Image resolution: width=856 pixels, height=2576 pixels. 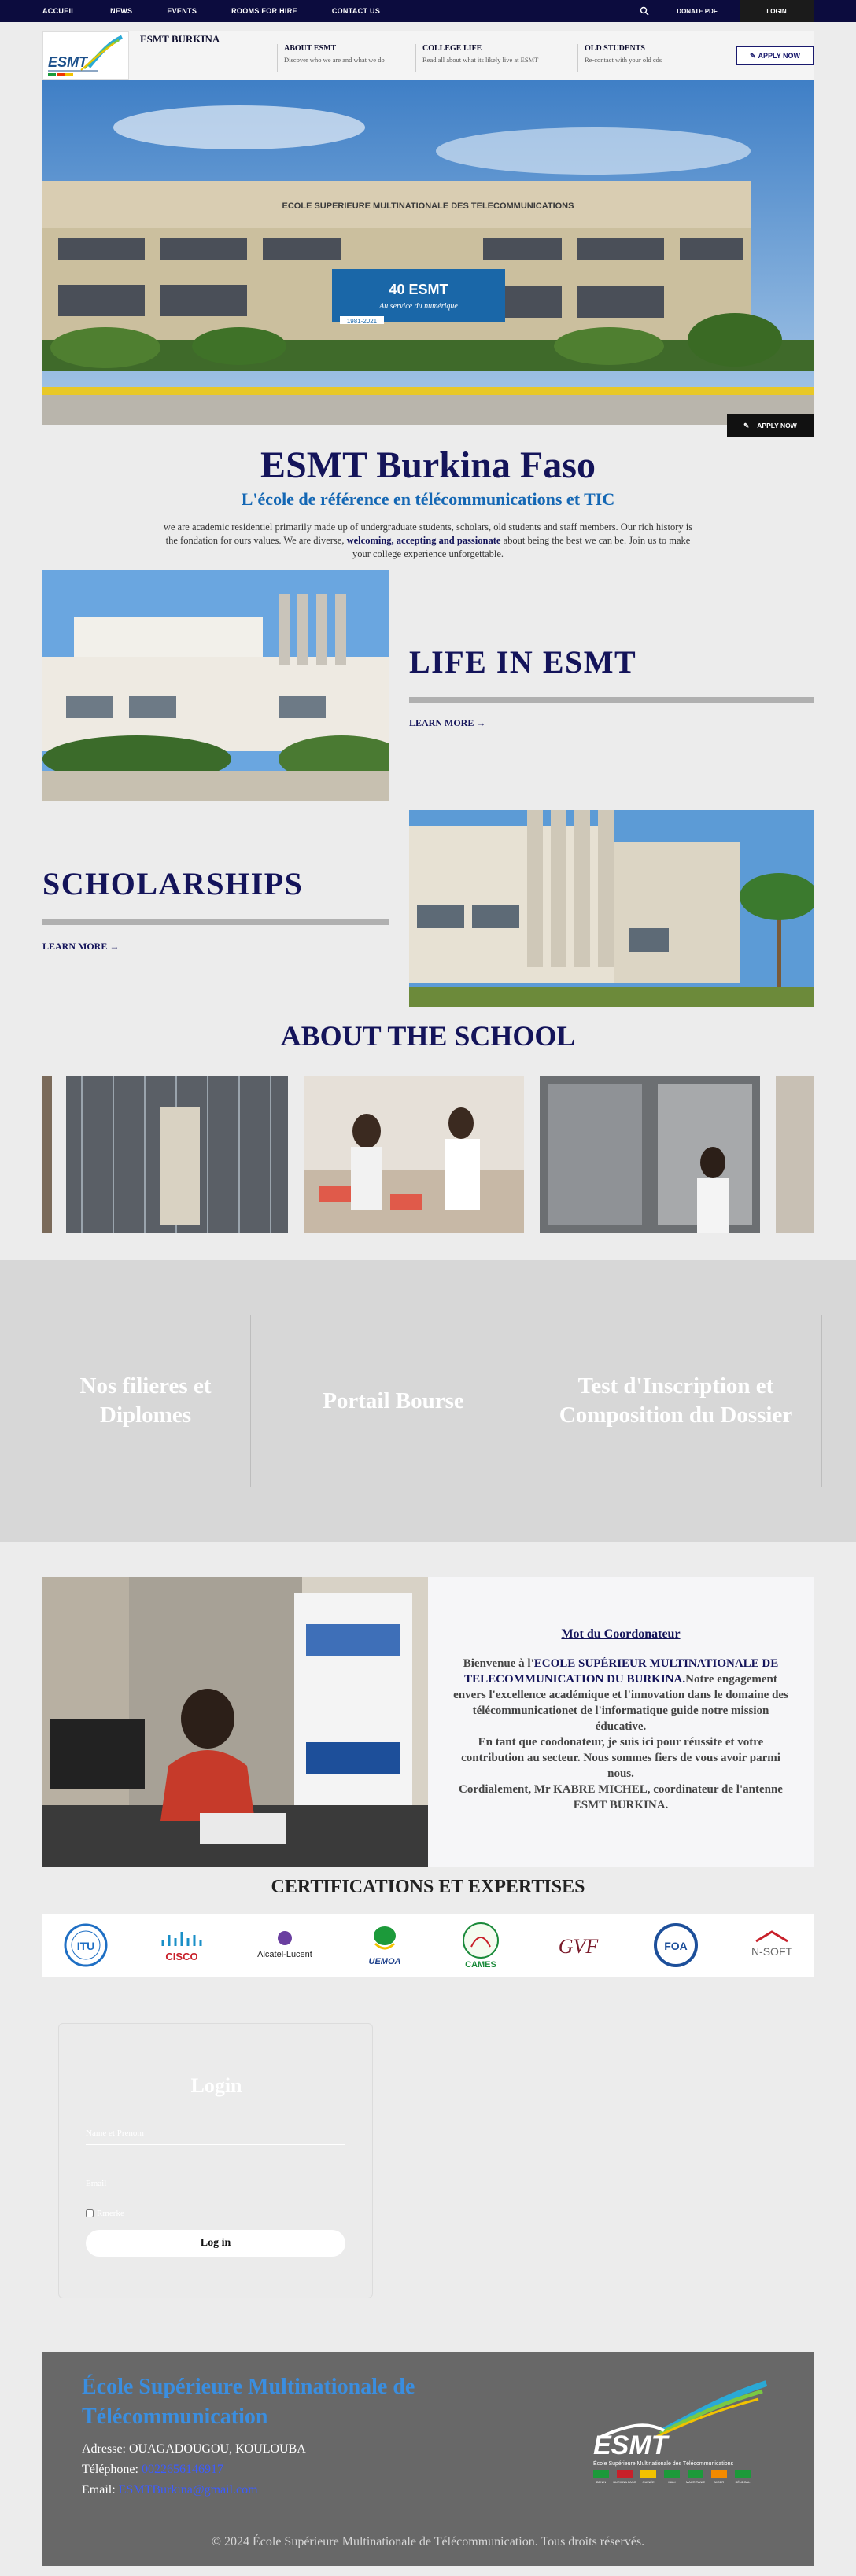 I want to click on svg-text: ITU, so click(x=86, y=1946).